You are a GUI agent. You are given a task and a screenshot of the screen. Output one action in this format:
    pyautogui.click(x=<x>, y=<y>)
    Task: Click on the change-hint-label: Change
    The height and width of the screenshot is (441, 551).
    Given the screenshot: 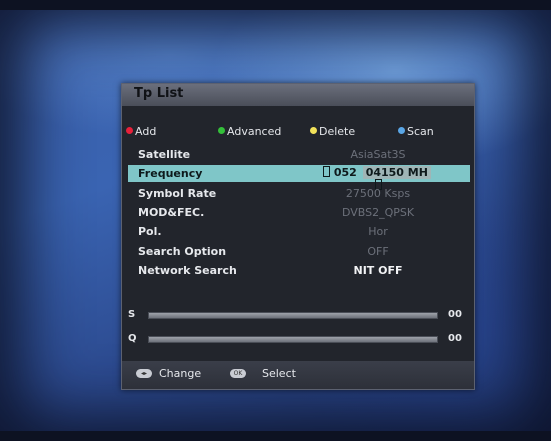 What is the action you would take?
    pyautogui.click(x=180, y=373)
    